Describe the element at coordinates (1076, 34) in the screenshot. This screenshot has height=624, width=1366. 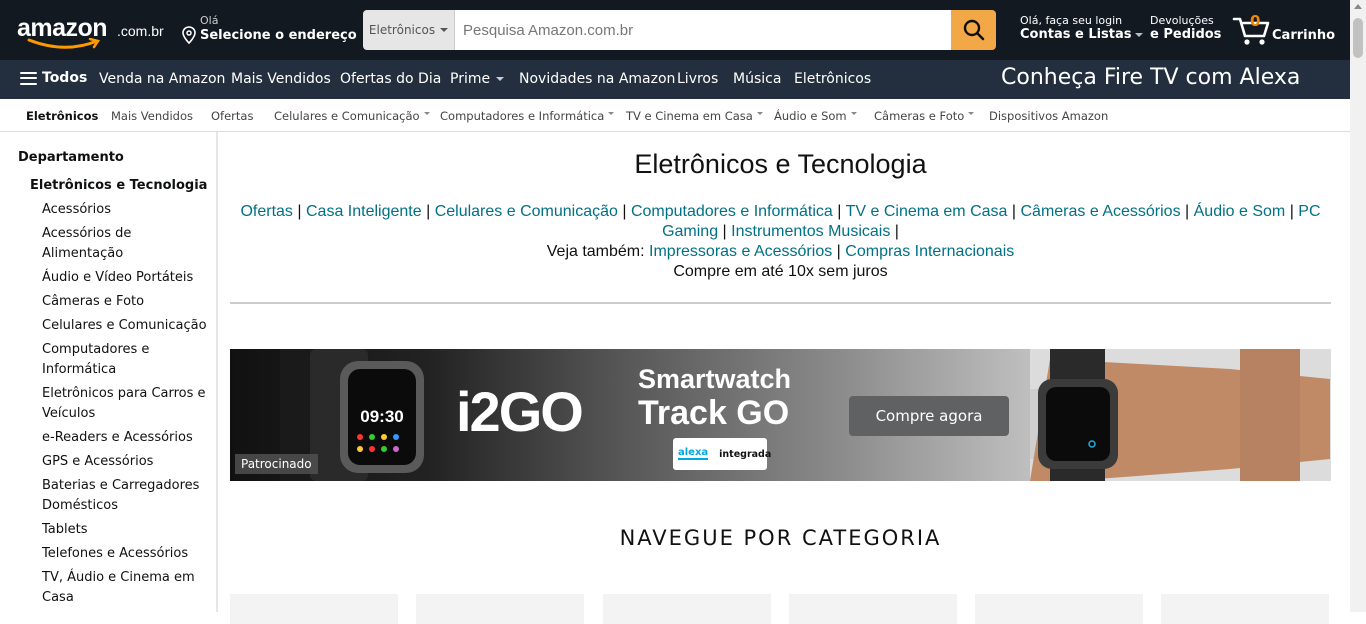
I see `account-label: Contas e Listas` at that location.